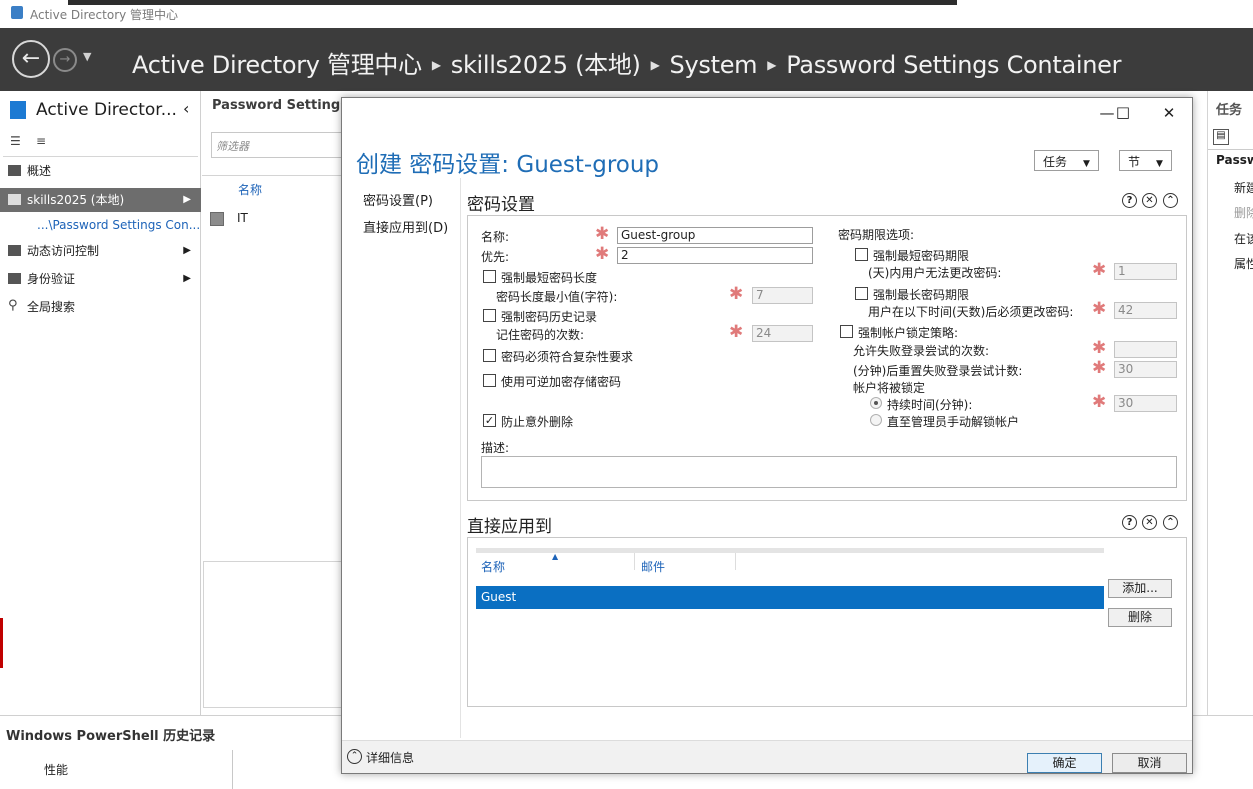  I want to click on lockout-duration-radio, so click(876, 403).